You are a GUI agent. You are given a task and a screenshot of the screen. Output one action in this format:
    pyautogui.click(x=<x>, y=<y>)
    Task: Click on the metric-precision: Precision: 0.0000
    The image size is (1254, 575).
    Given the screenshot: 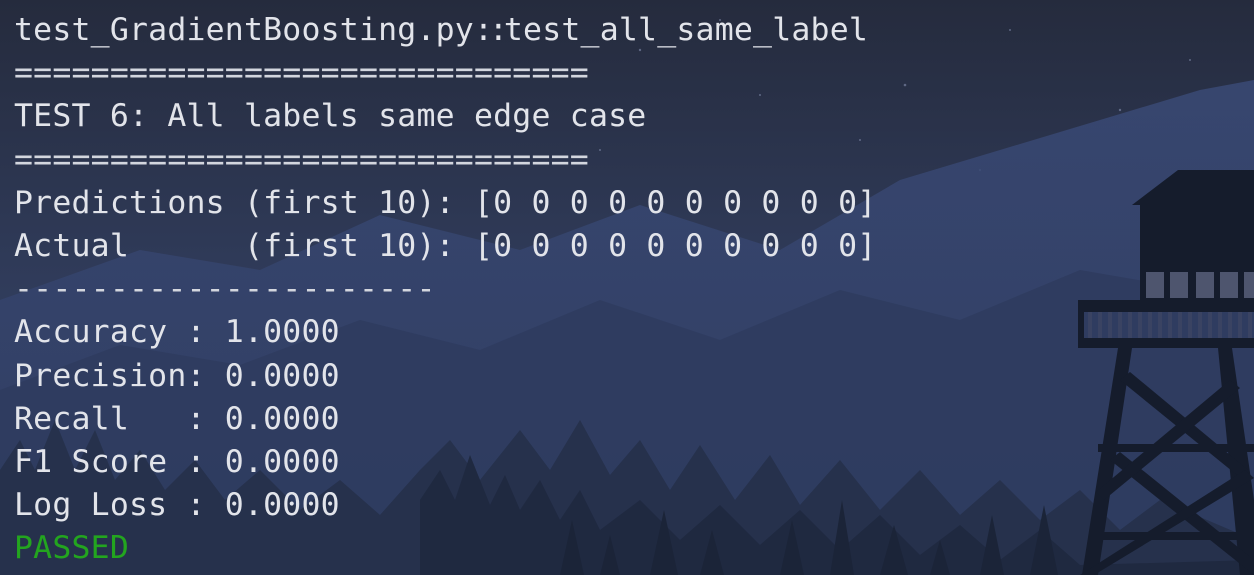 What is the action you would take?
    pyautogui.click(x=177, y=375)
    